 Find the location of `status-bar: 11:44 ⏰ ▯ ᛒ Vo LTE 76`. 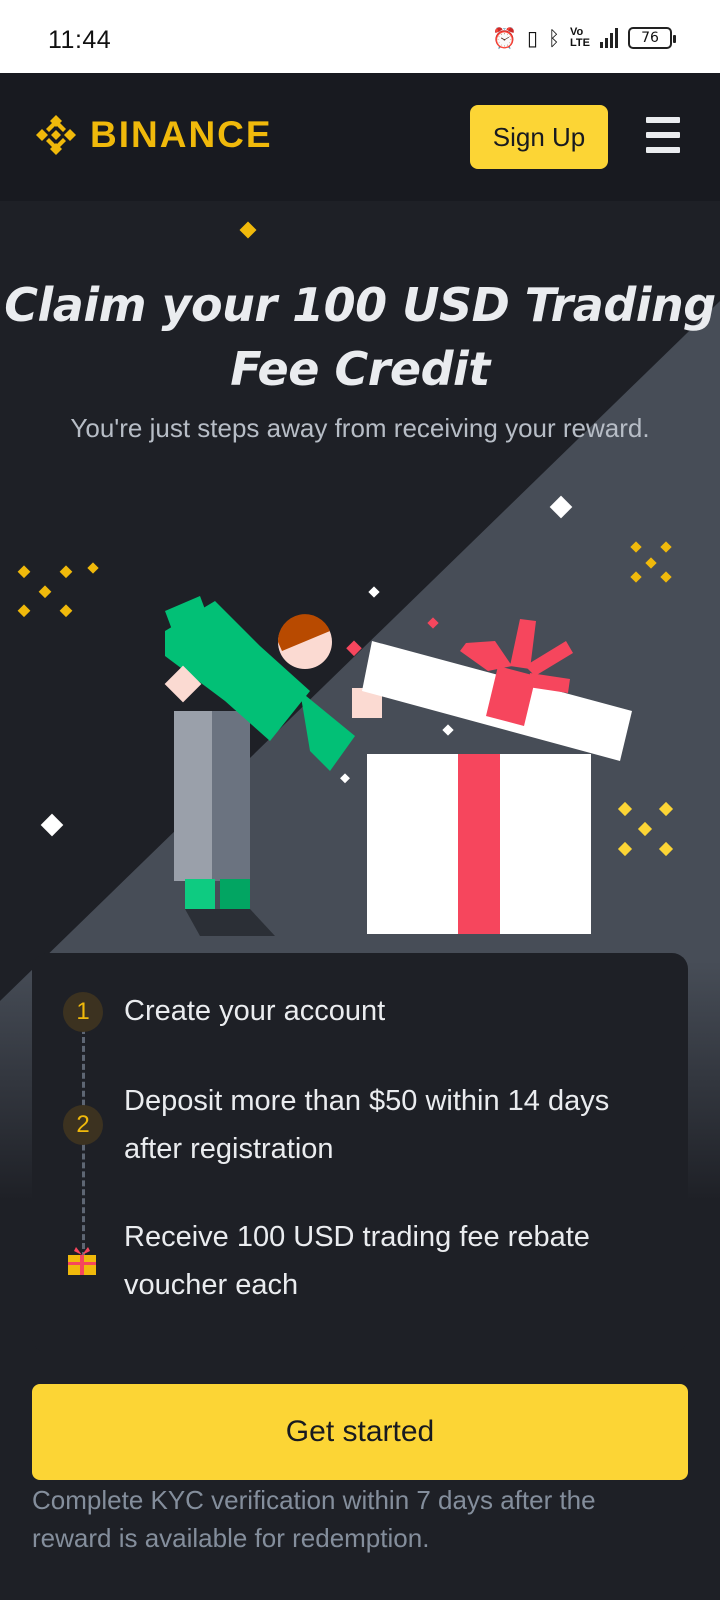

status-bar: 11:44 ⏰ ▯ ᛒ Vo LTE 76 is located at coordinates (360, 36).